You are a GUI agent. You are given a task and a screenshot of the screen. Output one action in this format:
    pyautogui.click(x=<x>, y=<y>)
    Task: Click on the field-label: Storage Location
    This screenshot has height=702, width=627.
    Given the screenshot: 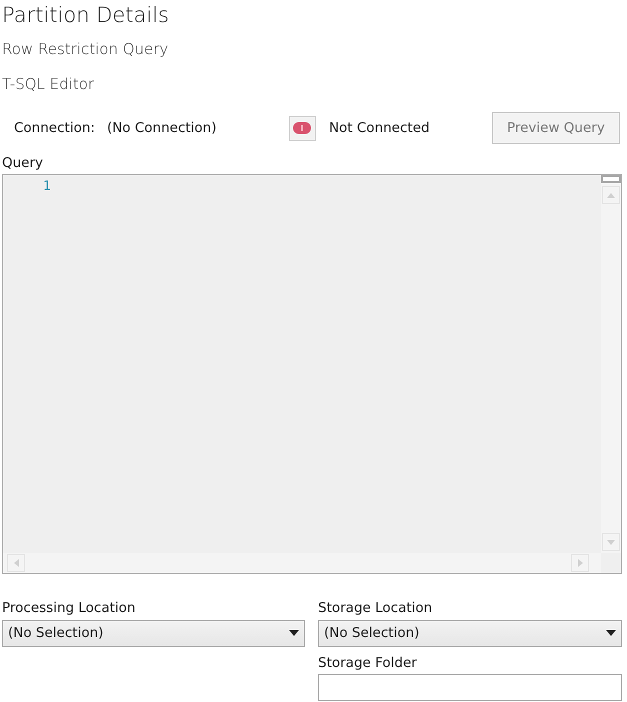 What is the action you would take?
    pyautogui.click(x=376, y=608)
    